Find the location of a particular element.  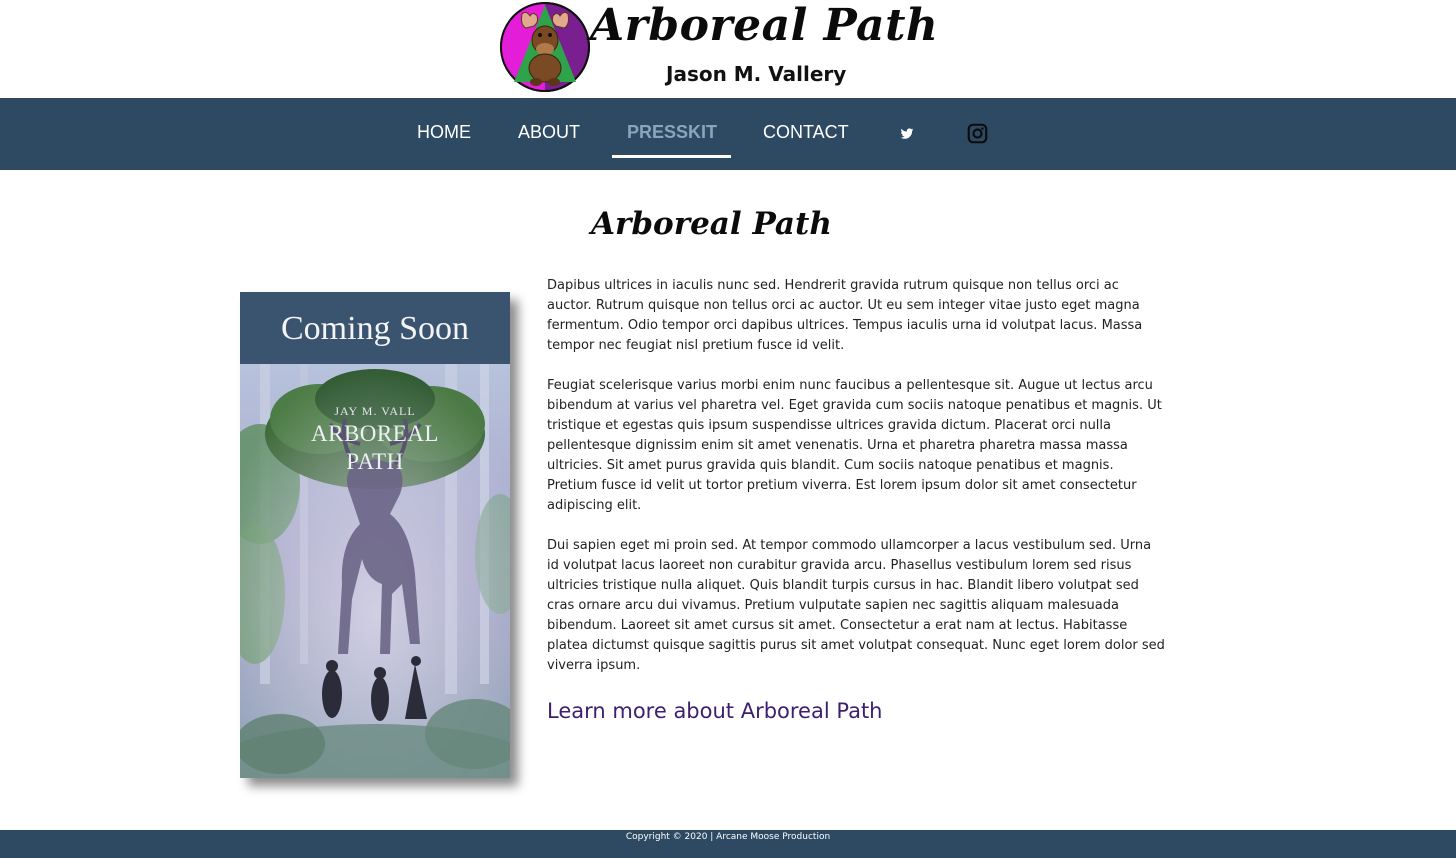

cover-title-line2: PATH is located at coordinates (375, 461).